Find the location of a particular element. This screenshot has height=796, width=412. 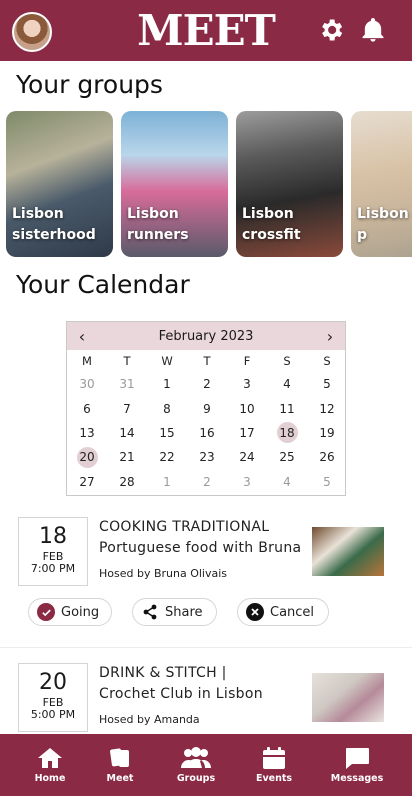

people-icon is located at coordinates (196, 757).